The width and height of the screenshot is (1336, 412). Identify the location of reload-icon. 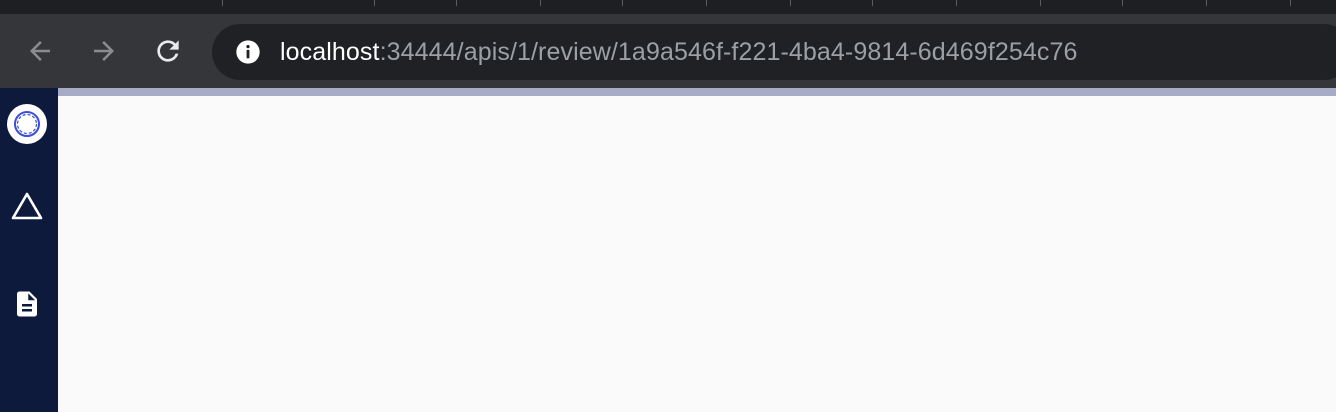
(168, 51).